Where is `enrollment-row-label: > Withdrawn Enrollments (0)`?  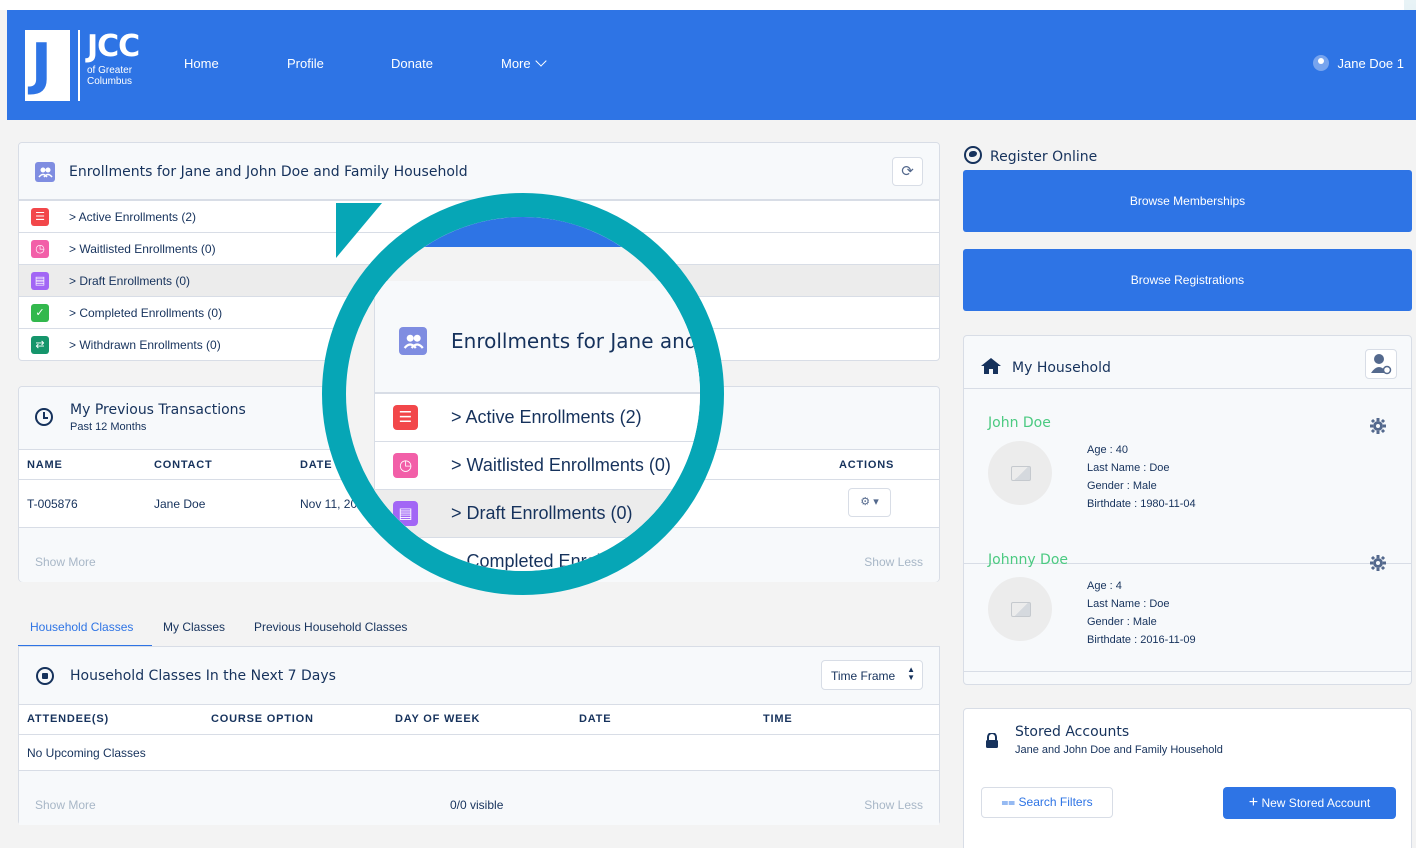
enrollment-row-label: > Withdrawn Enrollments (0) is located at coordinates (145, 345).